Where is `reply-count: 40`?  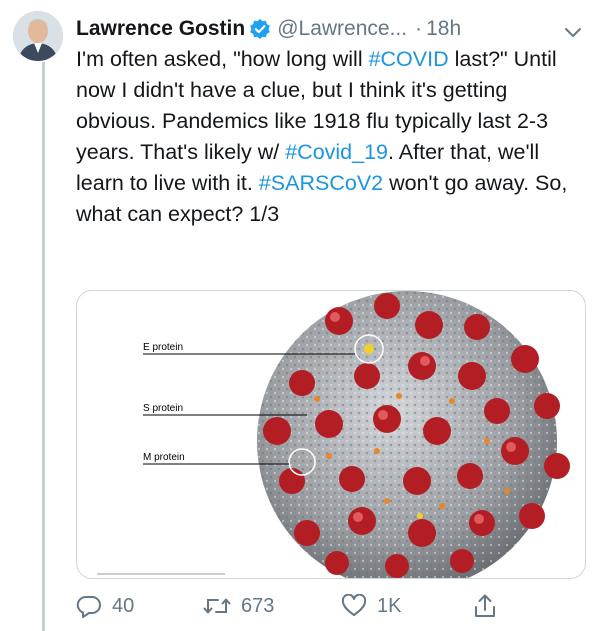 reply-count: 40 is located at coordinates (123, 605).